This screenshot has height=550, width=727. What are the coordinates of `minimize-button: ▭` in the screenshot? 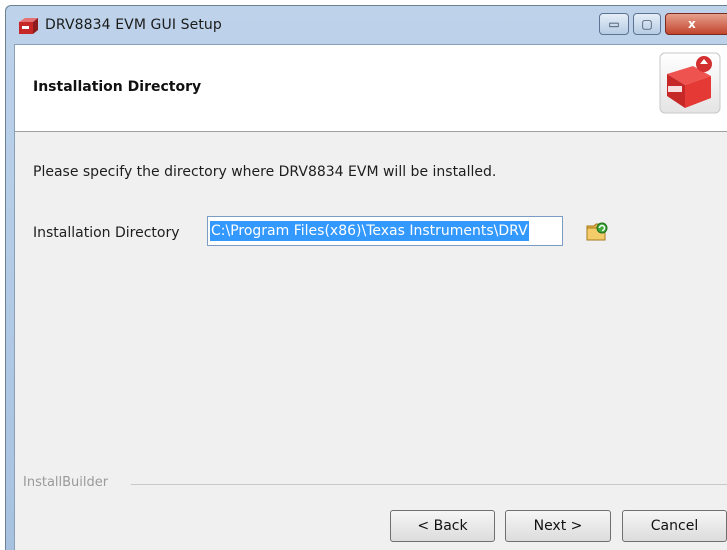 It's located at (614, 24).